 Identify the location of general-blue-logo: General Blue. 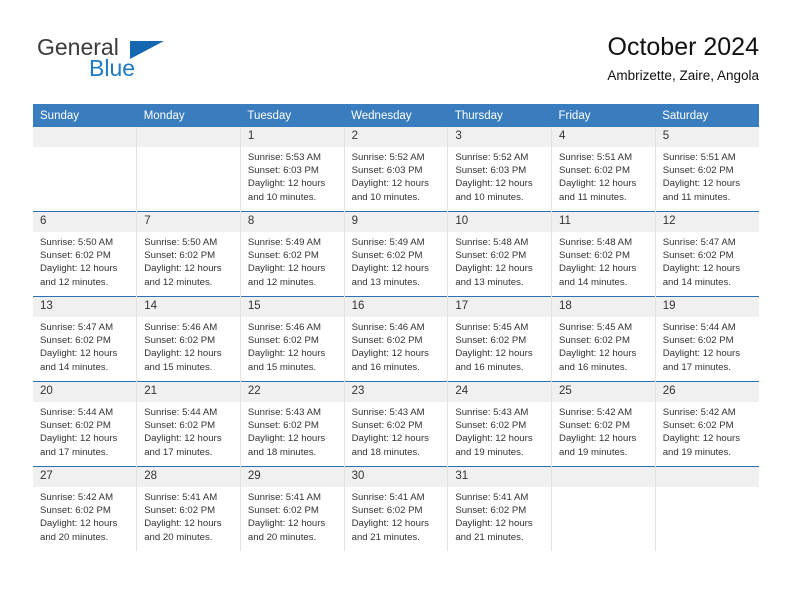
(143, 61).